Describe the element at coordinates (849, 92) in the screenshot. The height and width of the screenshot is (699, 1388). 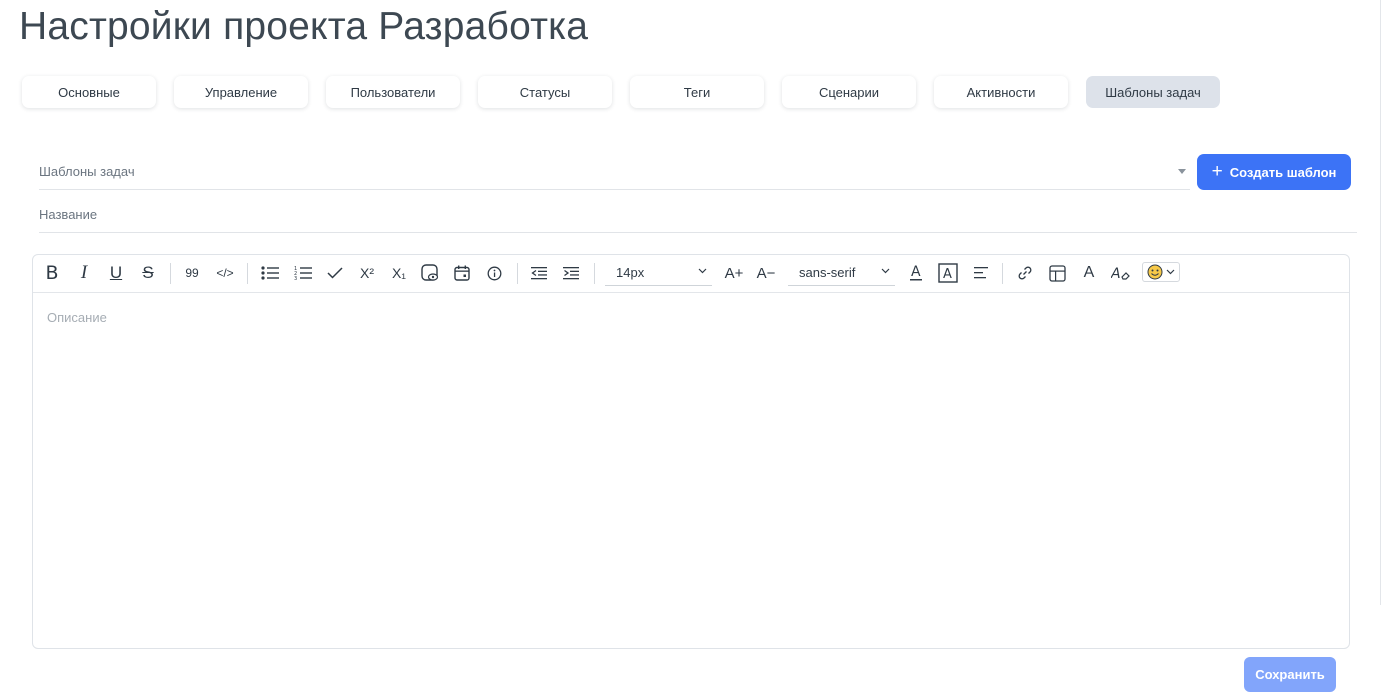
I see `tab-scenarios: Сценарии` at that location.